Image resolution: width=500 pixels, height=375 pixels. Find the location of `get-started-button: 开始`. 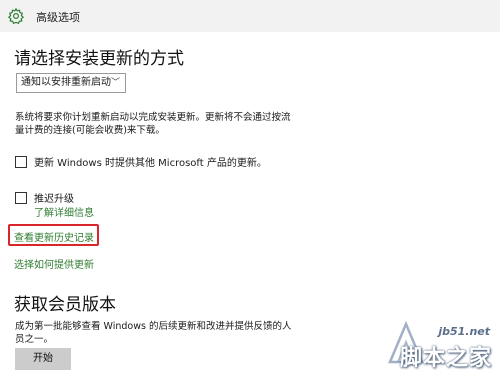

get-started-button: 开始 is located at coordinates (43, 359).